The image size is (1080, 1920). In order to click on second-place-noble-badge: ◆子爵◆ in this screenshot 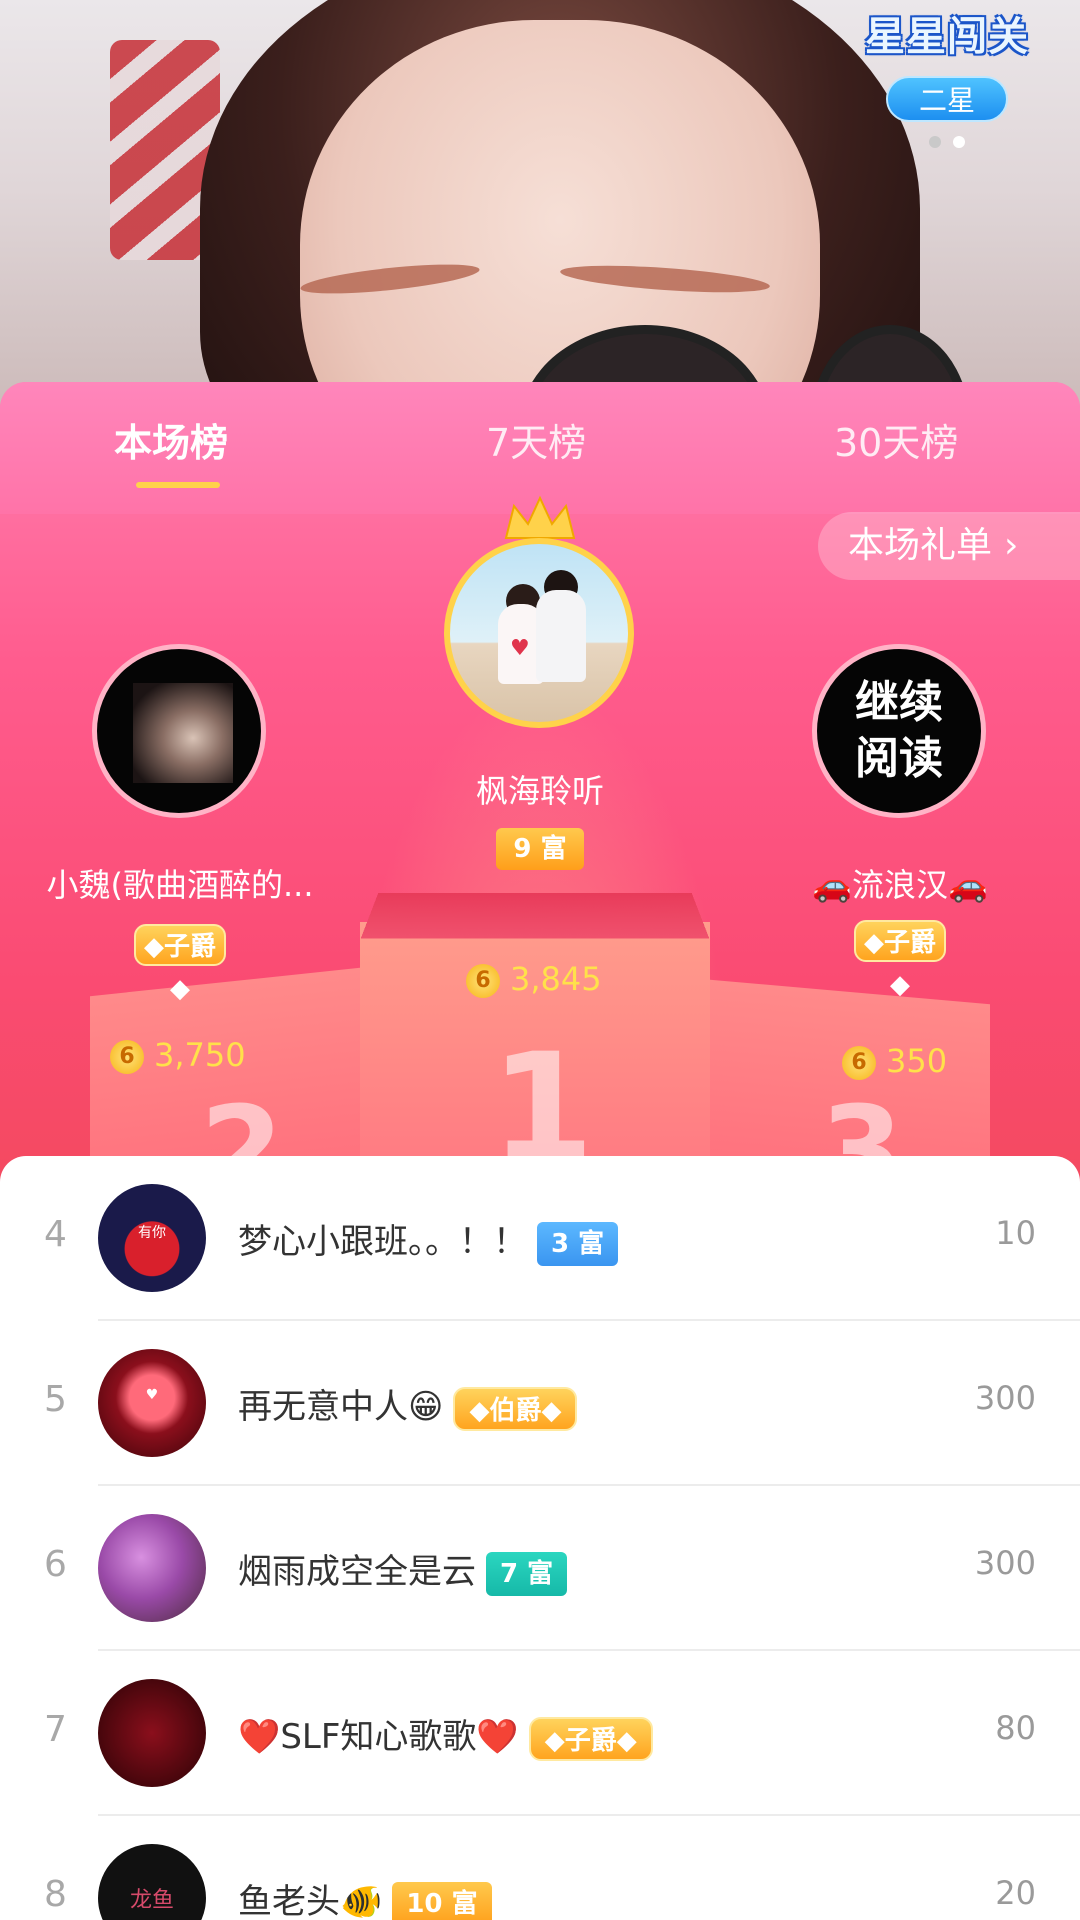, I will do `click(180, 964)`.